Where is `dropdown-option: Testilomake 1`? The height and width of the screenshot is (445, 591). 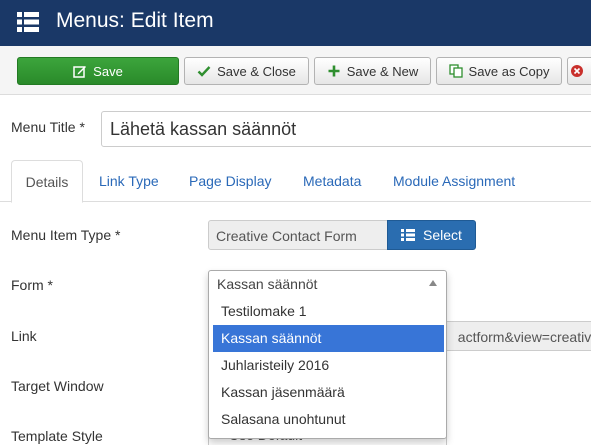
dropdown-option: Testilomake 1 is located at coordinates (328, 311).